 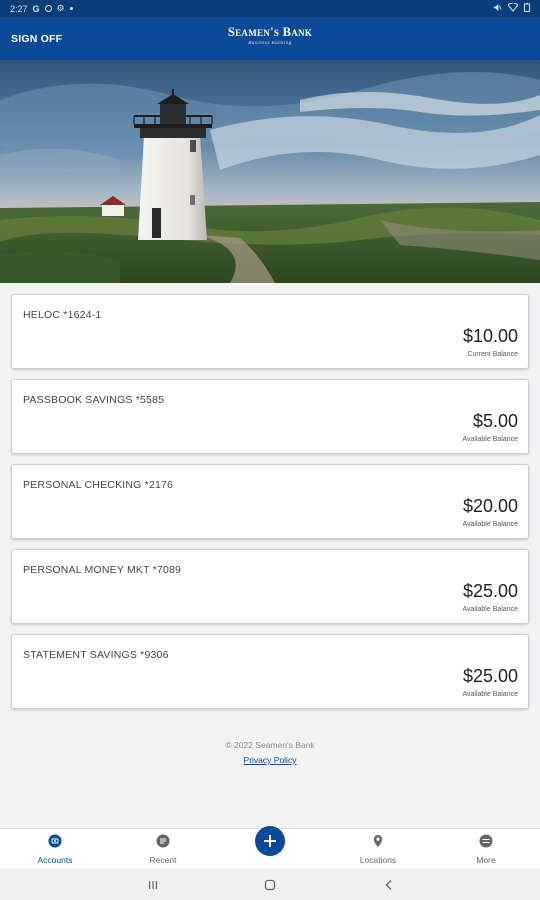 I want to click on bank-logo: Seamen's Bank Business Banking, so click(x=270, y=35).